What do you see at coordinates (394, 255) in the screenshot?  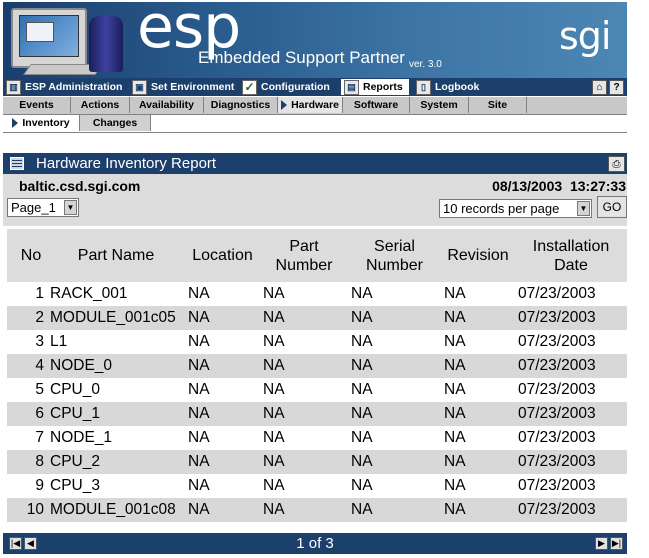 I see `column-header-serial-number: Serial Number` at bounding box center [394, 255].